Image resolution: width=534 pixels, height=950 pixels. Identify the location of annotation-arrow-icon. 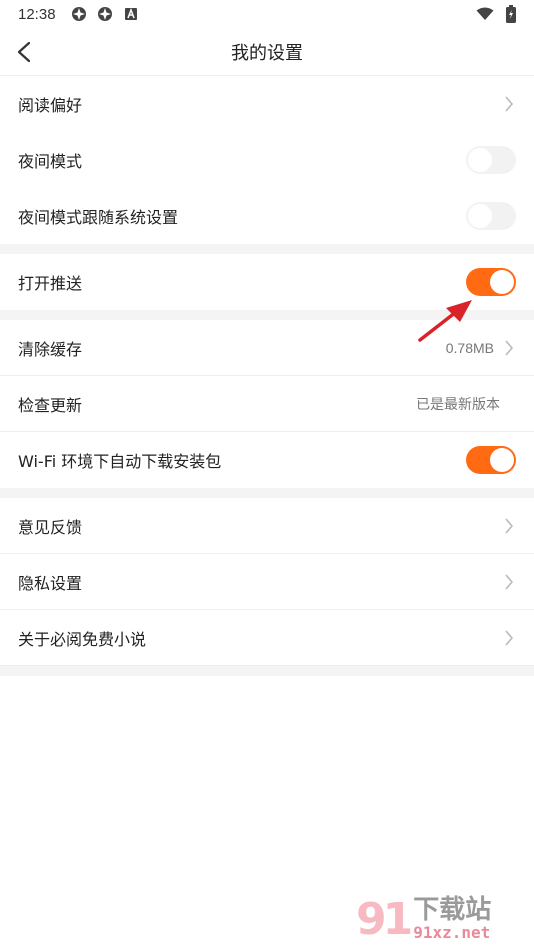
(445, 321).